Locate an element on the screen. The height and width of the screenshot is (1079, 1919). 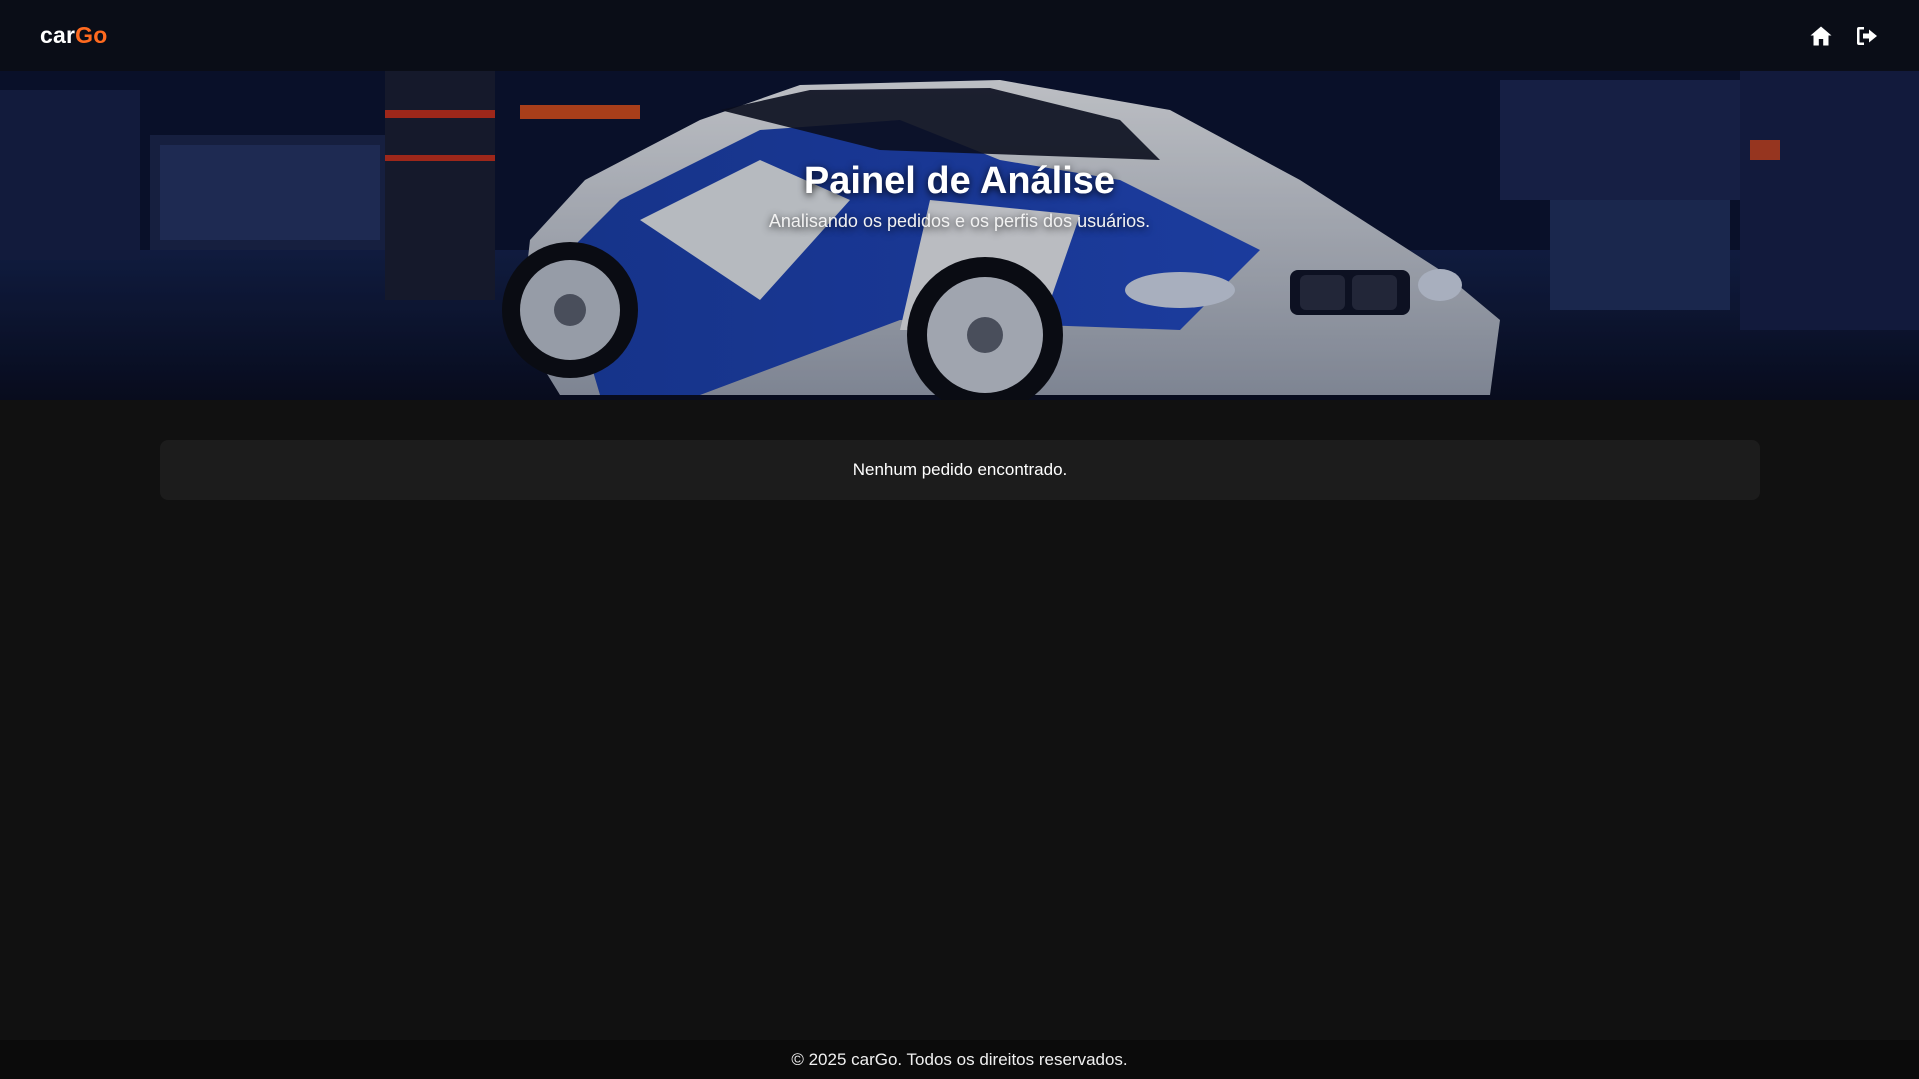
nav-actions is located at coordinates (1844, 36).